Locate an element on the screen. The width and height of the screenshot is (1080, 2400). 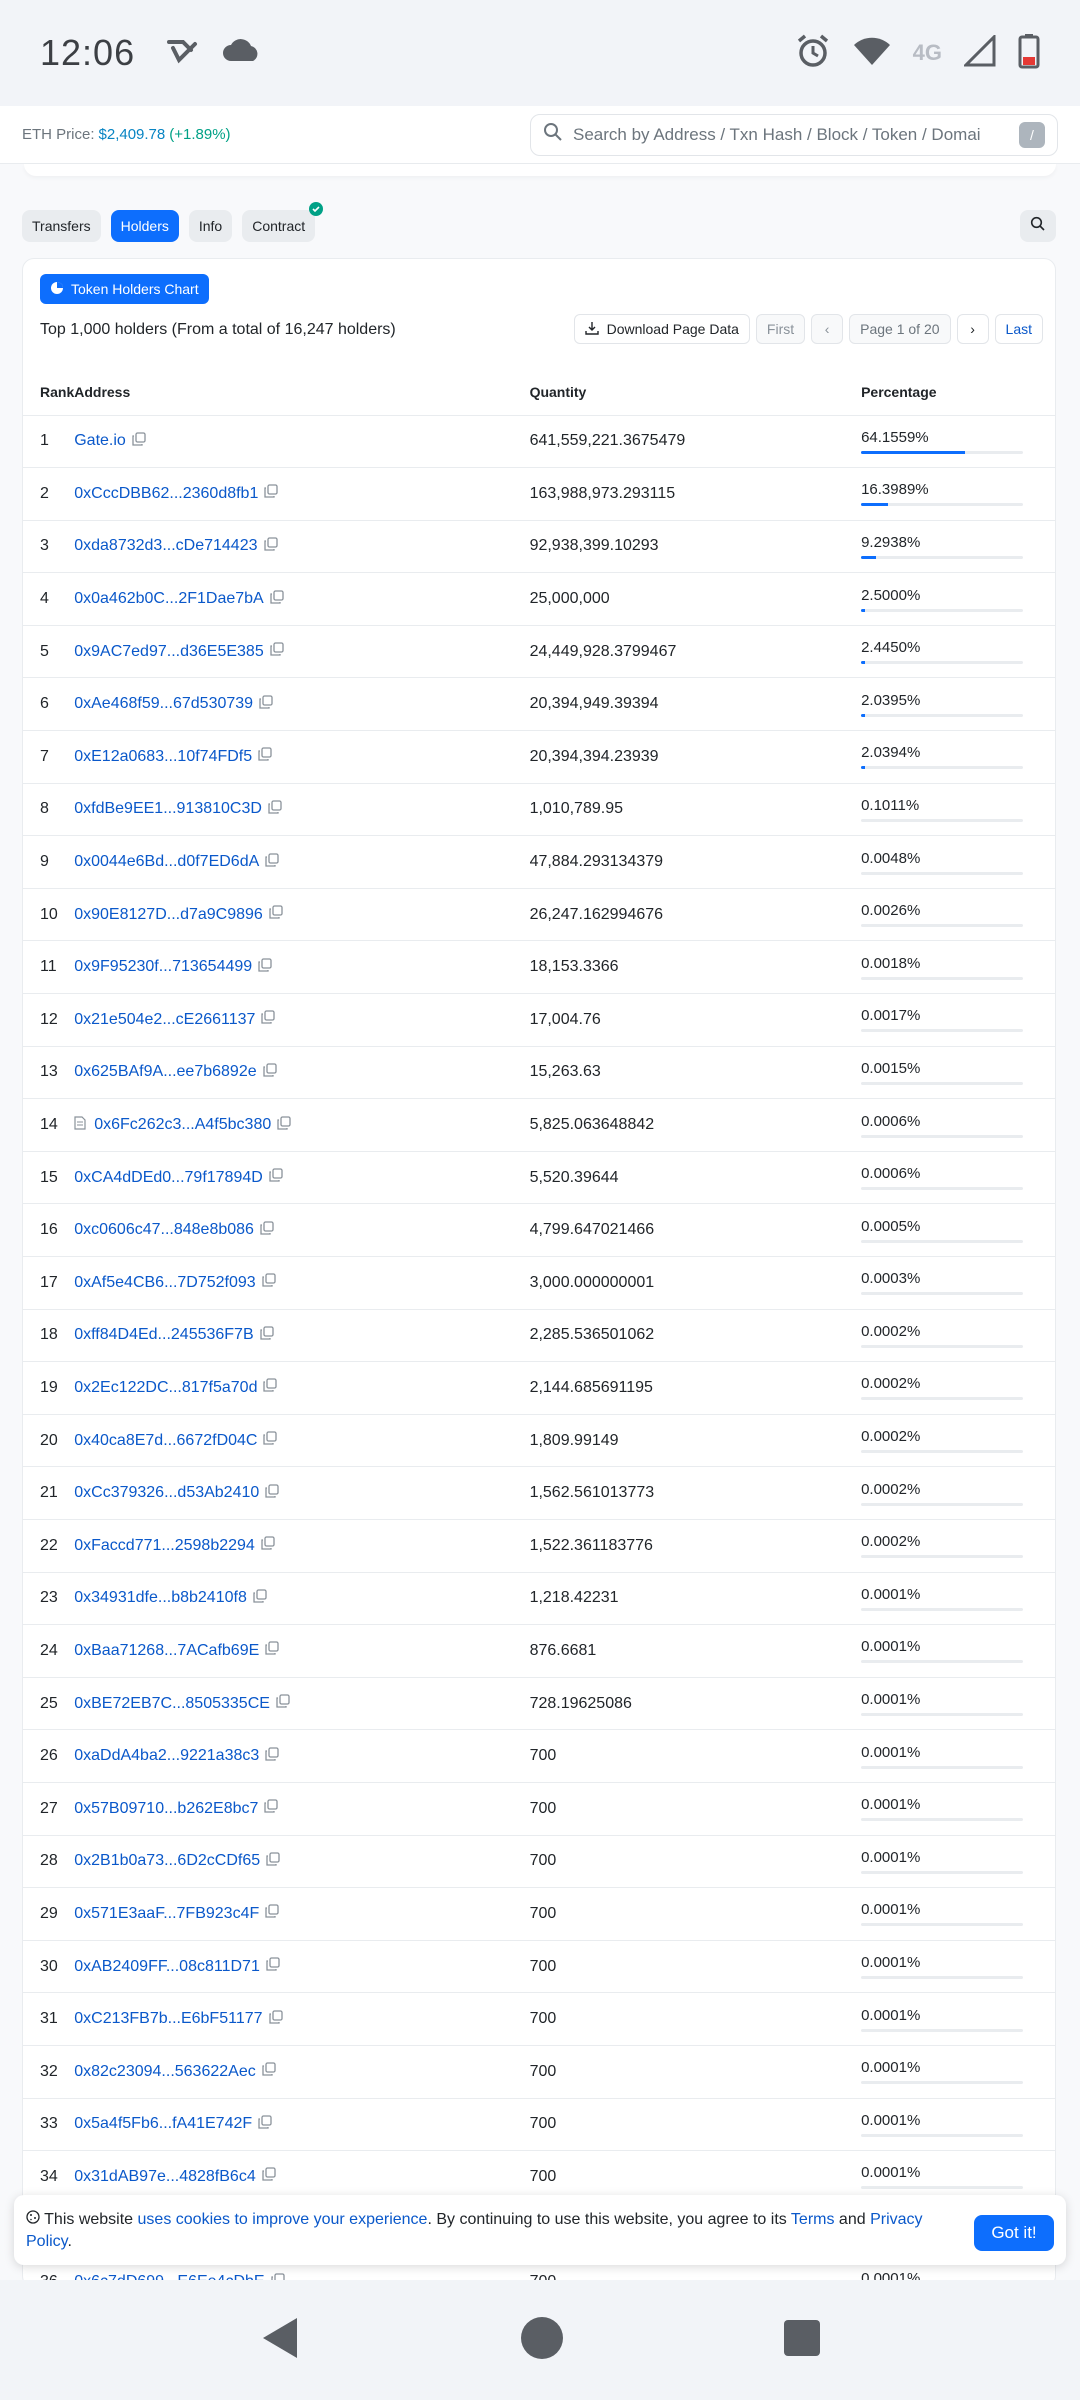
holder-address-link: 0xAf5e4CB6...7D752f093 is located at coordinates (164, 1283).